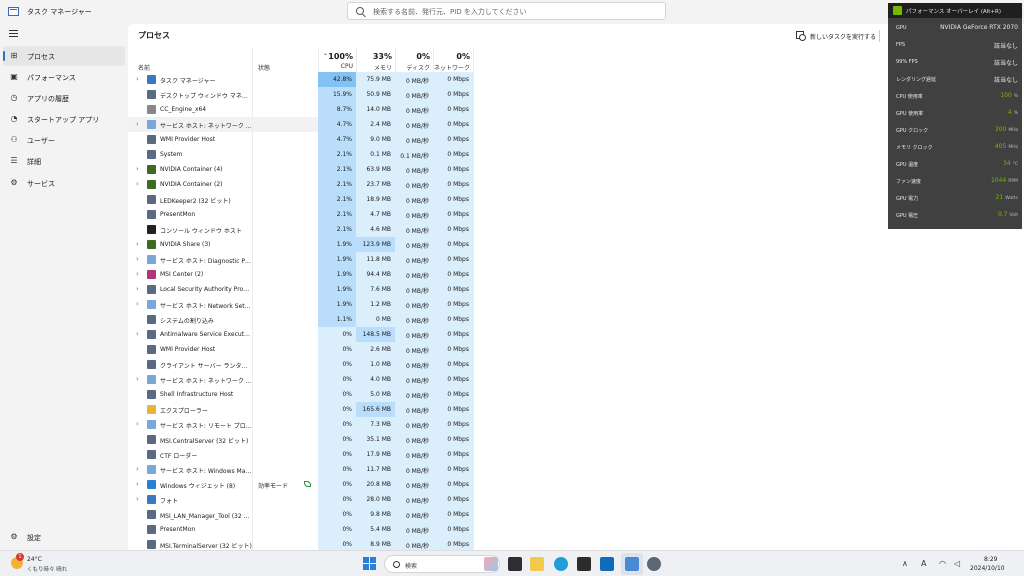 Image resolution: width=1024 pixels, height=576 pixels. I want to click on volume-icon: ◁, so click(957, 563).